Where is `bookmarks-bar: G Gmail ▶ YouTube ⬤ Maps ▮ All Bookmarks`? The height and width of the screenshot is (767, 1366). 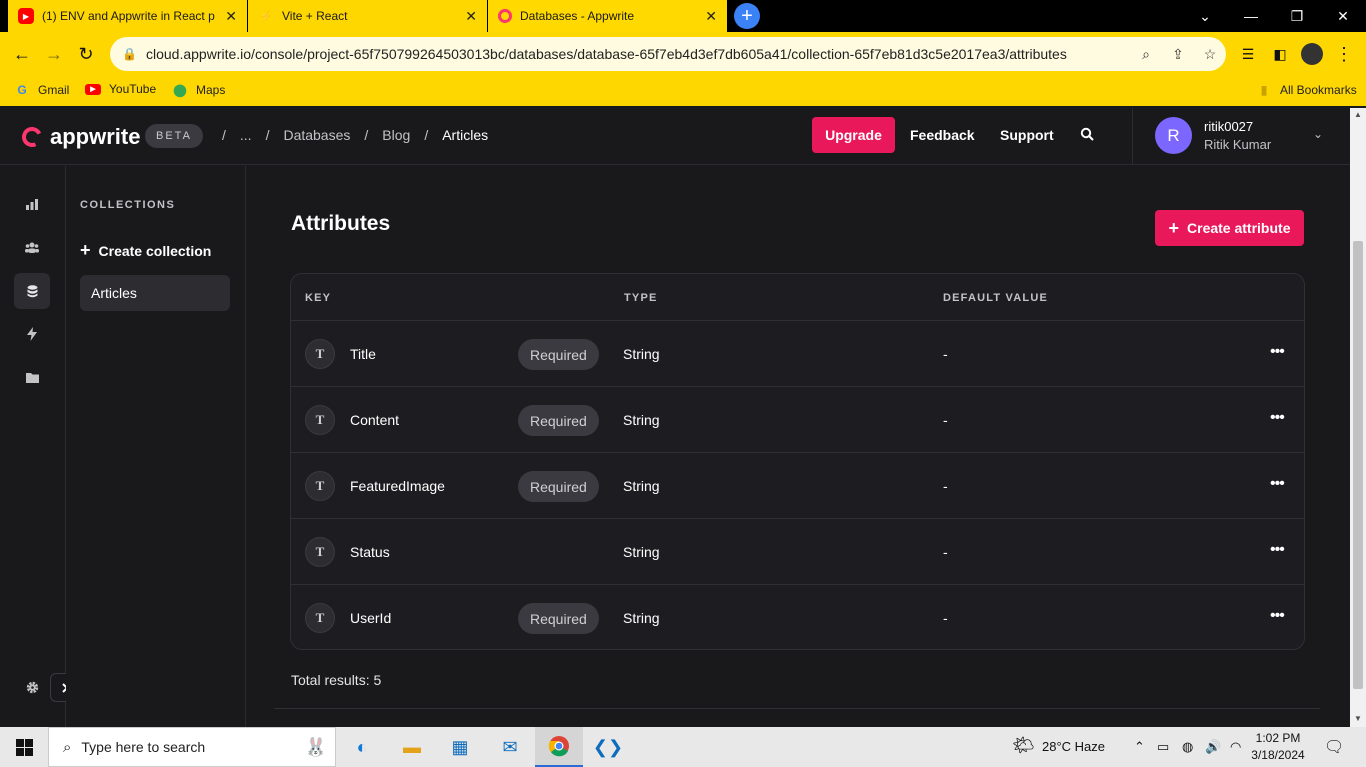 bookmarks-bar: G Gmail ▶ YouTube ⬤ Maps ▮ All Bookmarks is located at coordinates (683, 91).